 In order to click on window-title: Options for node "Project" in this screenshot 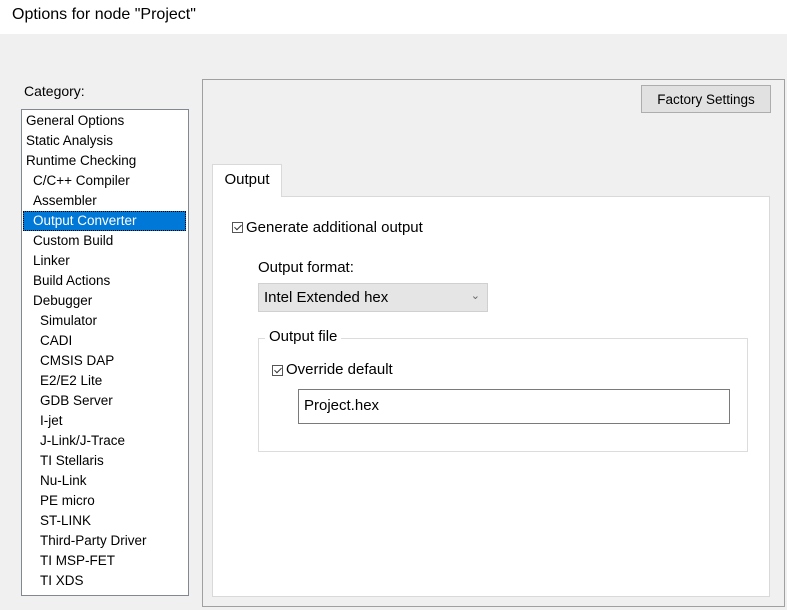, I will do `click(104, 14)`.